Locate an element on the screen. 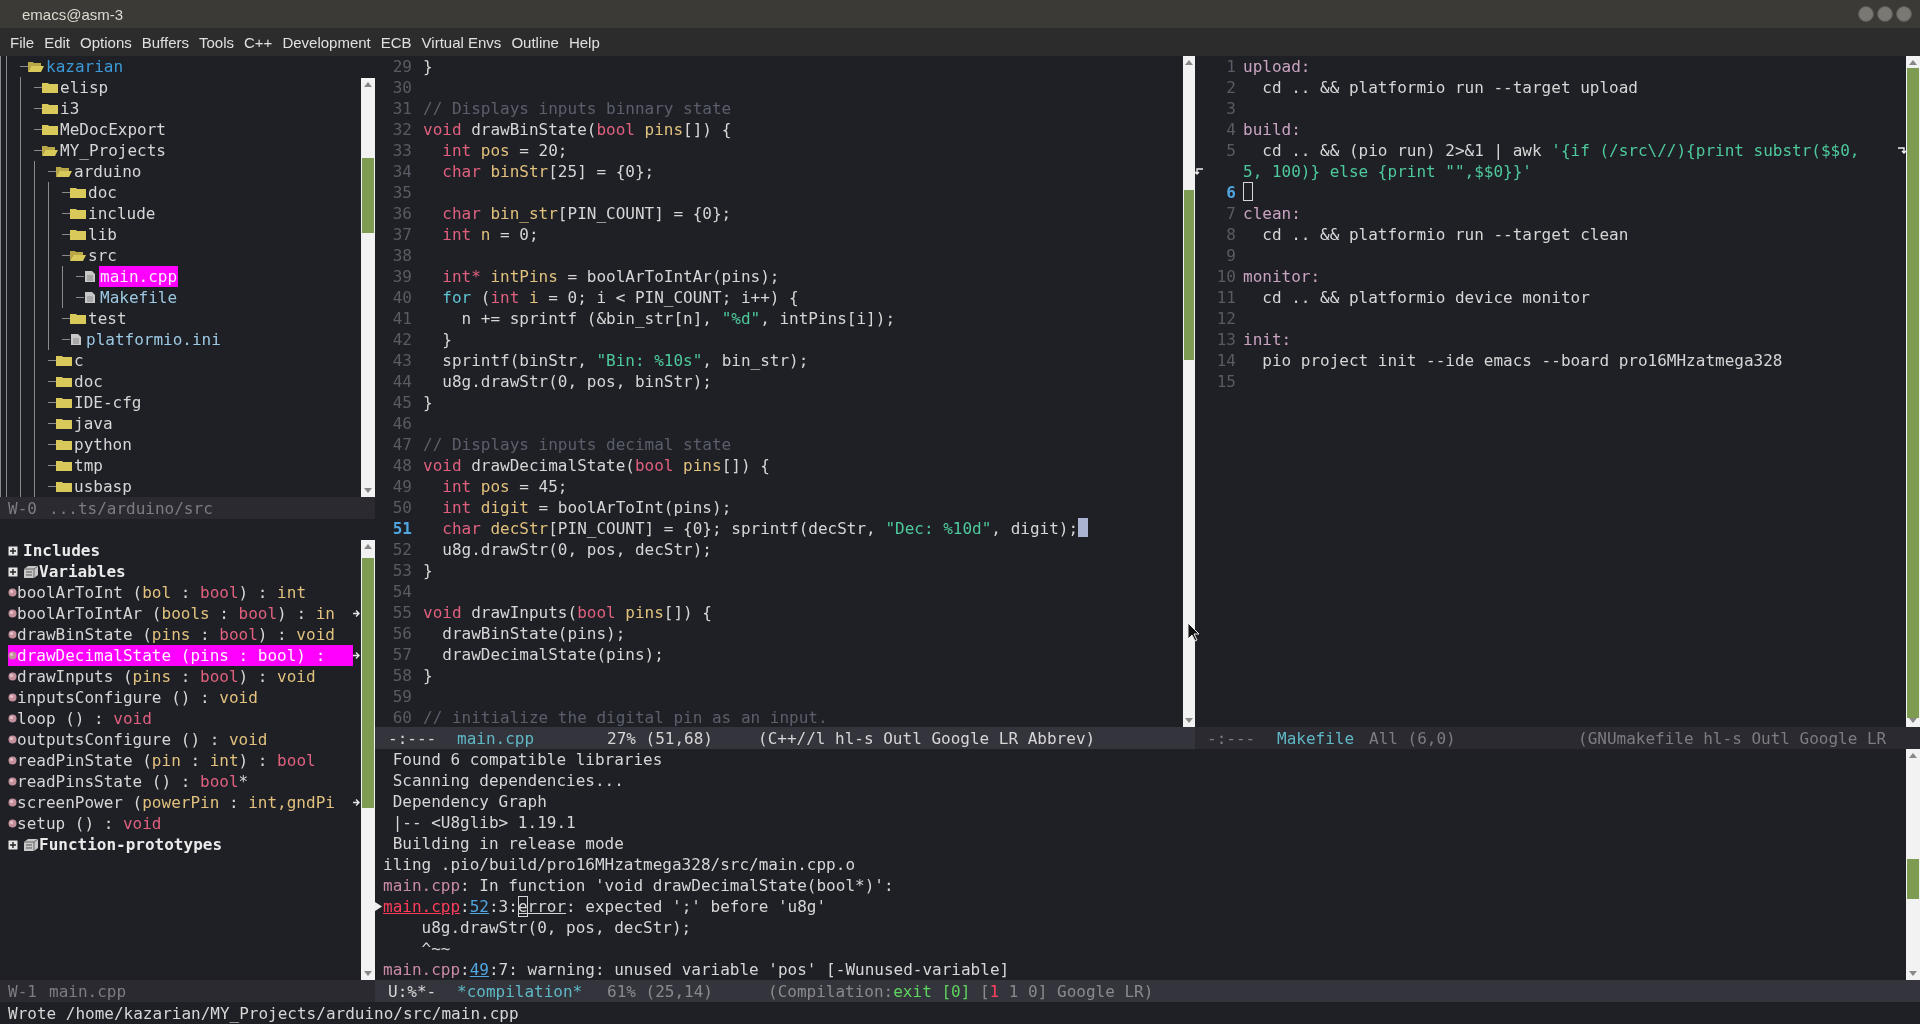 The height and width of the screenshot is (1024, 1920). code-line: cd .. && platformio run --target upload is located at coordinates (1449, 87).